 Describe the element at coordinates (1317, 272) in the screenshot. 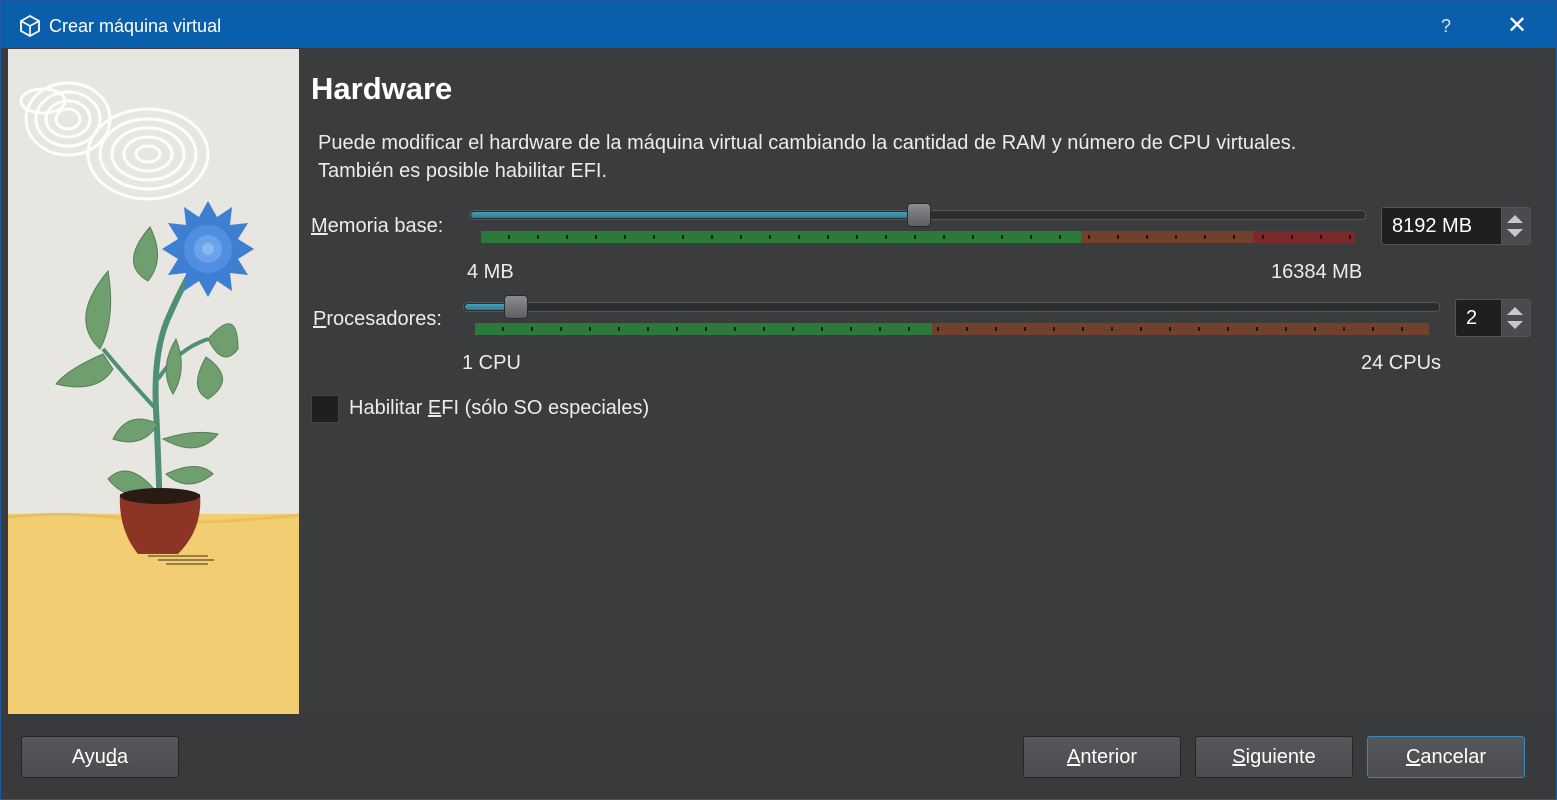

I see `memory-max-label: 16384 MB` at that location.